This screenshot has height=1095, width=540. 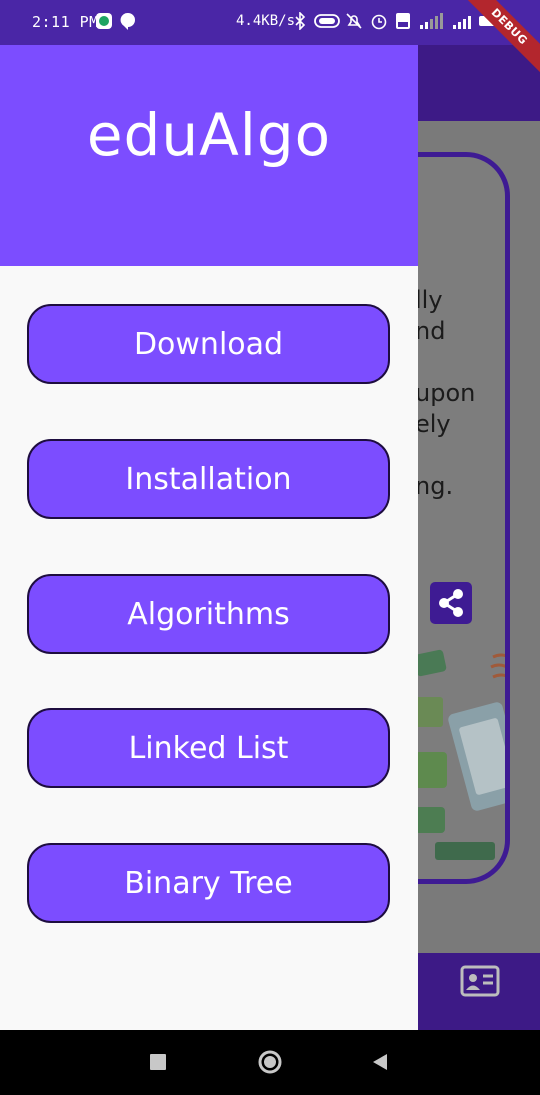 What do you see at coordinates (300, 22) in the screenshot?
I see `bluetooth-icon` at bounding box center [300, 22].